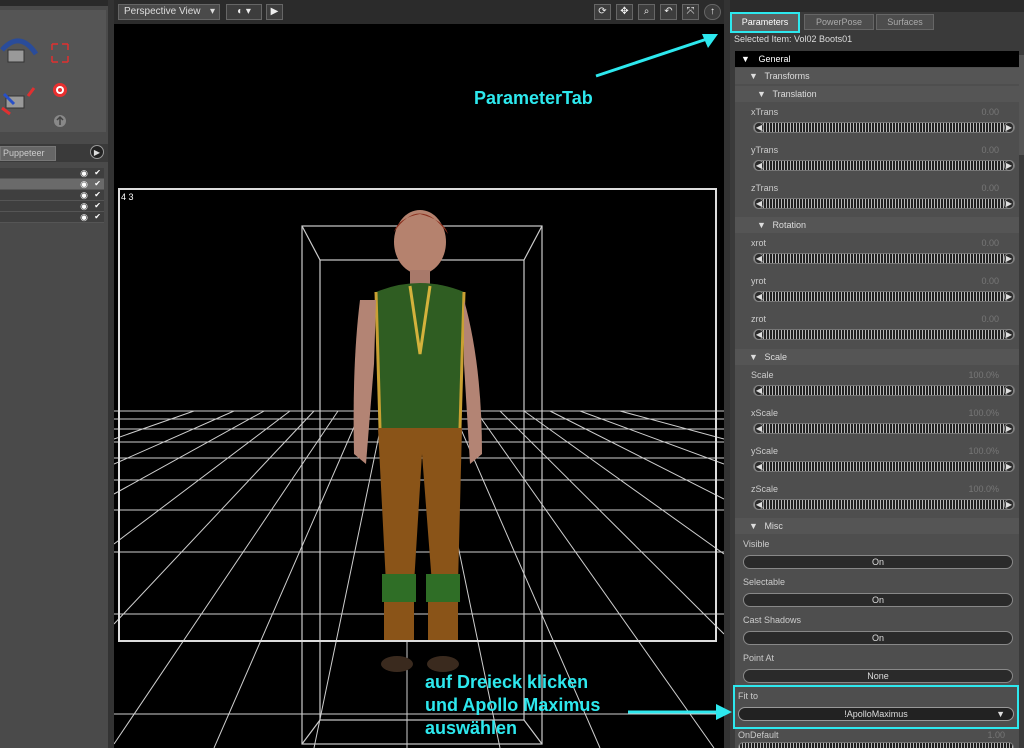 This screenshot has width=1024, height=748. I want to click on scale-label: Scale, so click(762, 375).